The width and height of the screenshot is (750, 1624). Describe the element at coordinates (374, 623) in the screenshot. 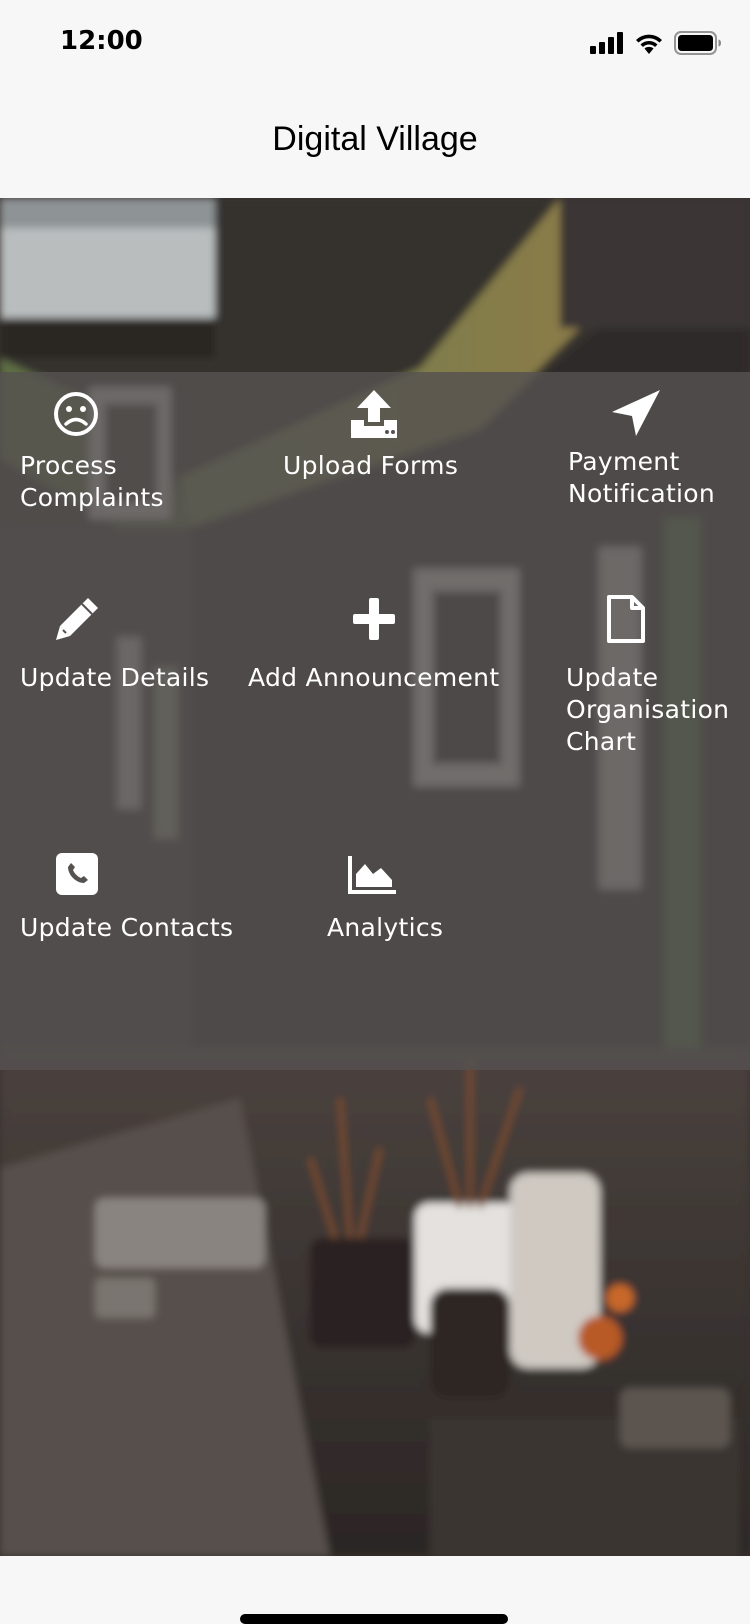

I see `plus-icon` at that location.